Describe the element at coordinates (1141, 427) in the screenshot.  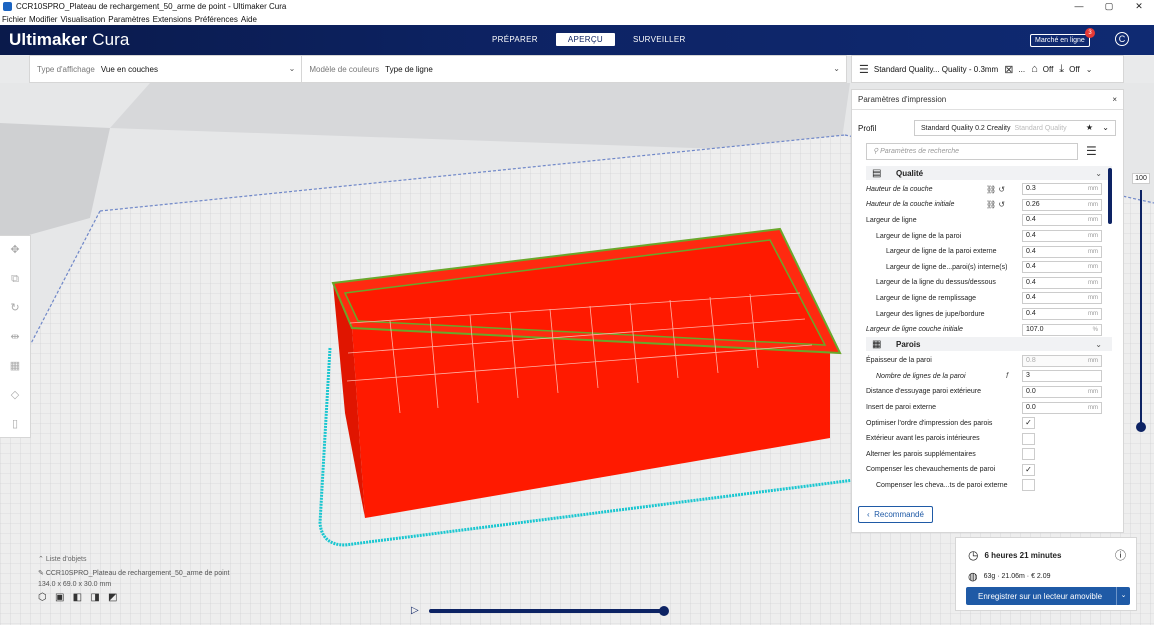
I see `layer-slider-handle` at that location.